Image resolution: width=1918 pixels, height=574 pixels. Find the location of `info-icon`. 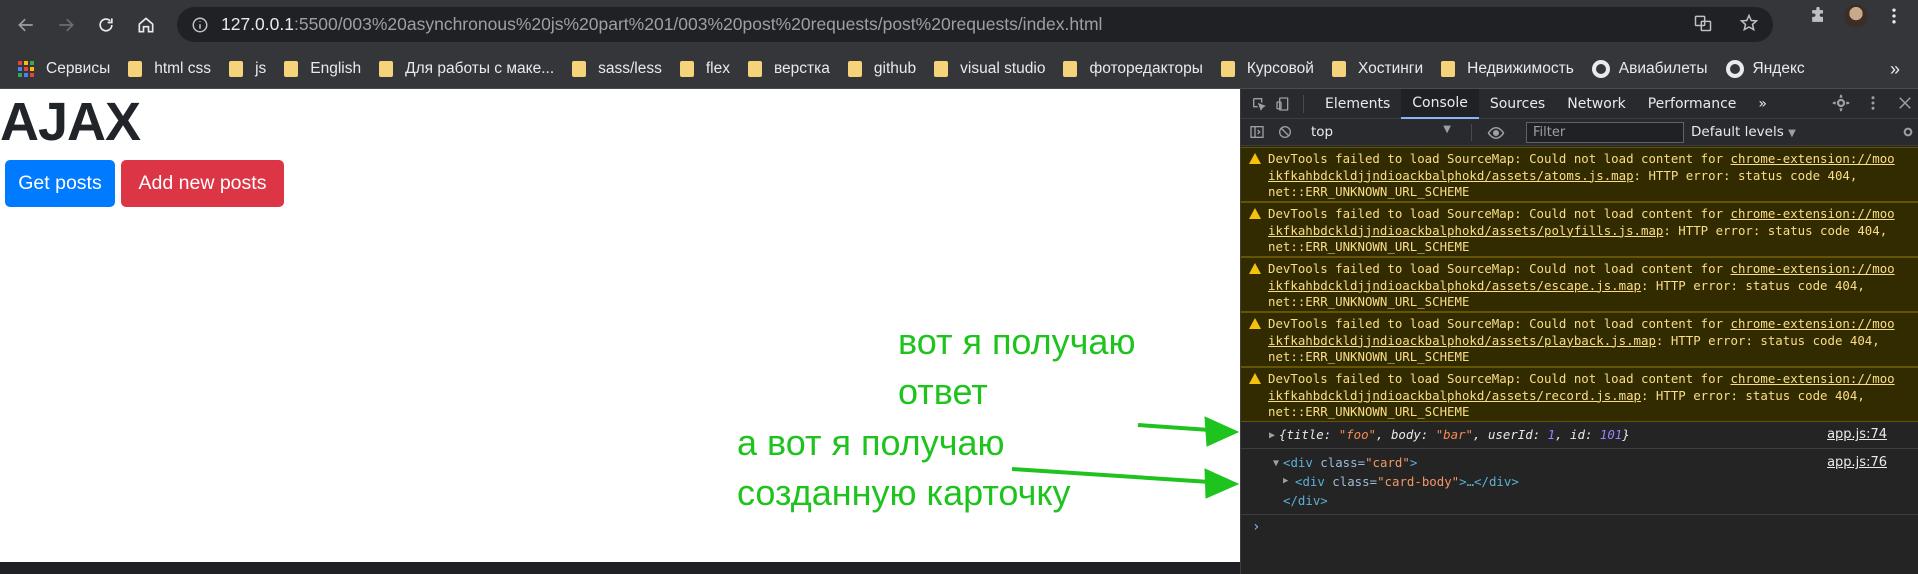

info-icon is located at coordinates (200, 25).